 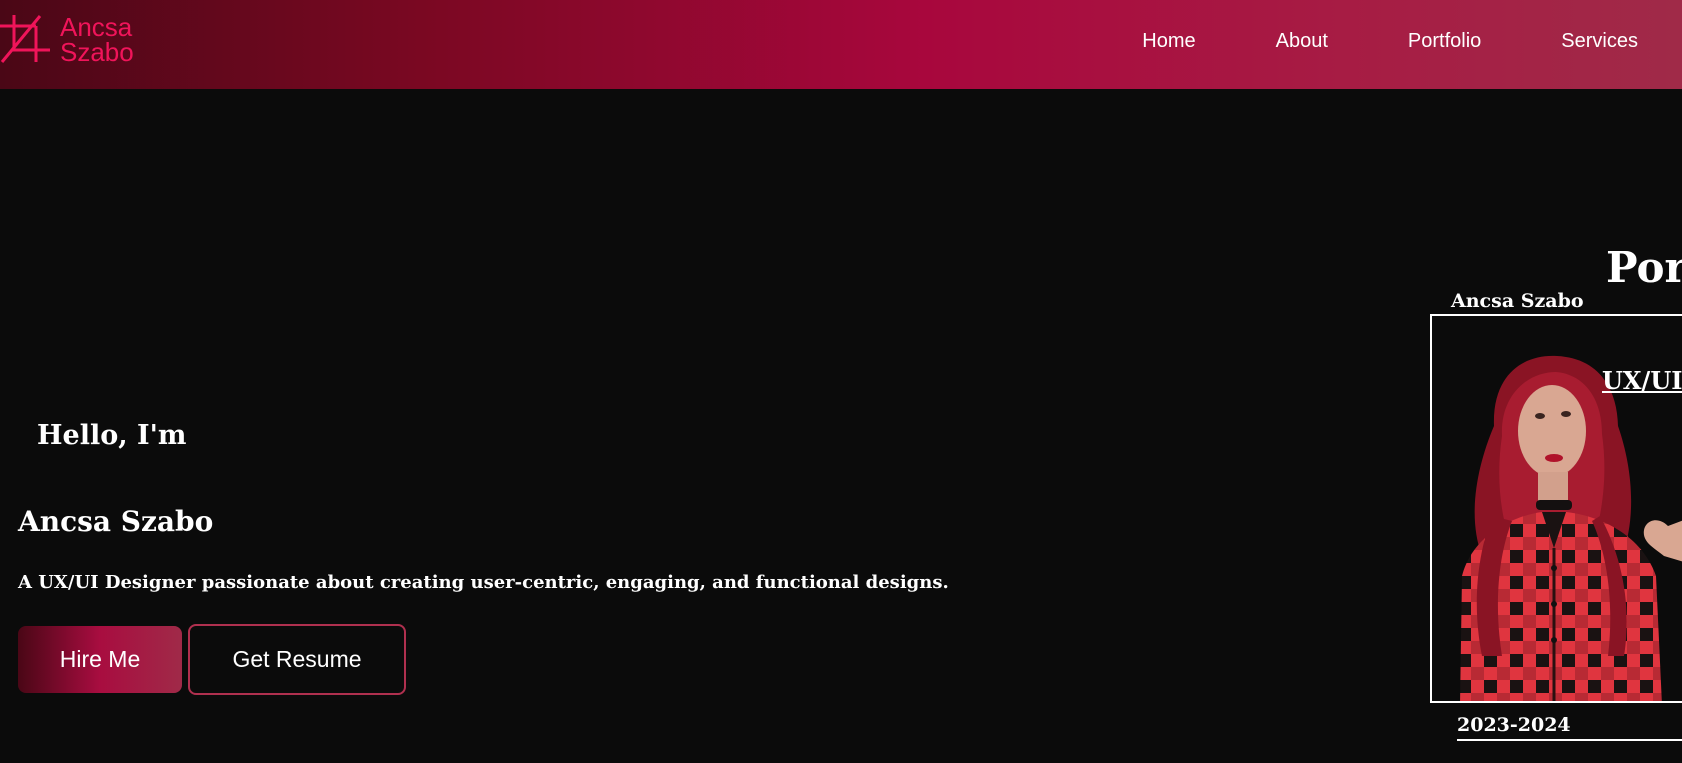 What do you see at coordinates (1644, 267) in the screenshot?
I see `portfolio-heading: Por` at bounding box center [1644, 267].